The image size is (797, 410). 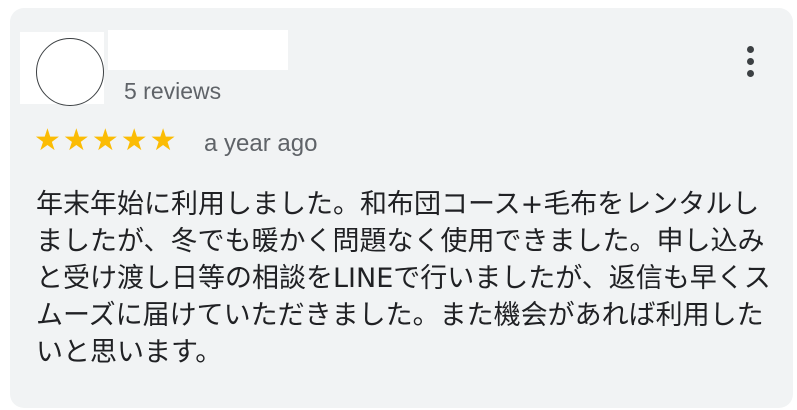 I want to click on rating-stars: ★ ★ ★ ★ ★, so click(x=105, y=141).